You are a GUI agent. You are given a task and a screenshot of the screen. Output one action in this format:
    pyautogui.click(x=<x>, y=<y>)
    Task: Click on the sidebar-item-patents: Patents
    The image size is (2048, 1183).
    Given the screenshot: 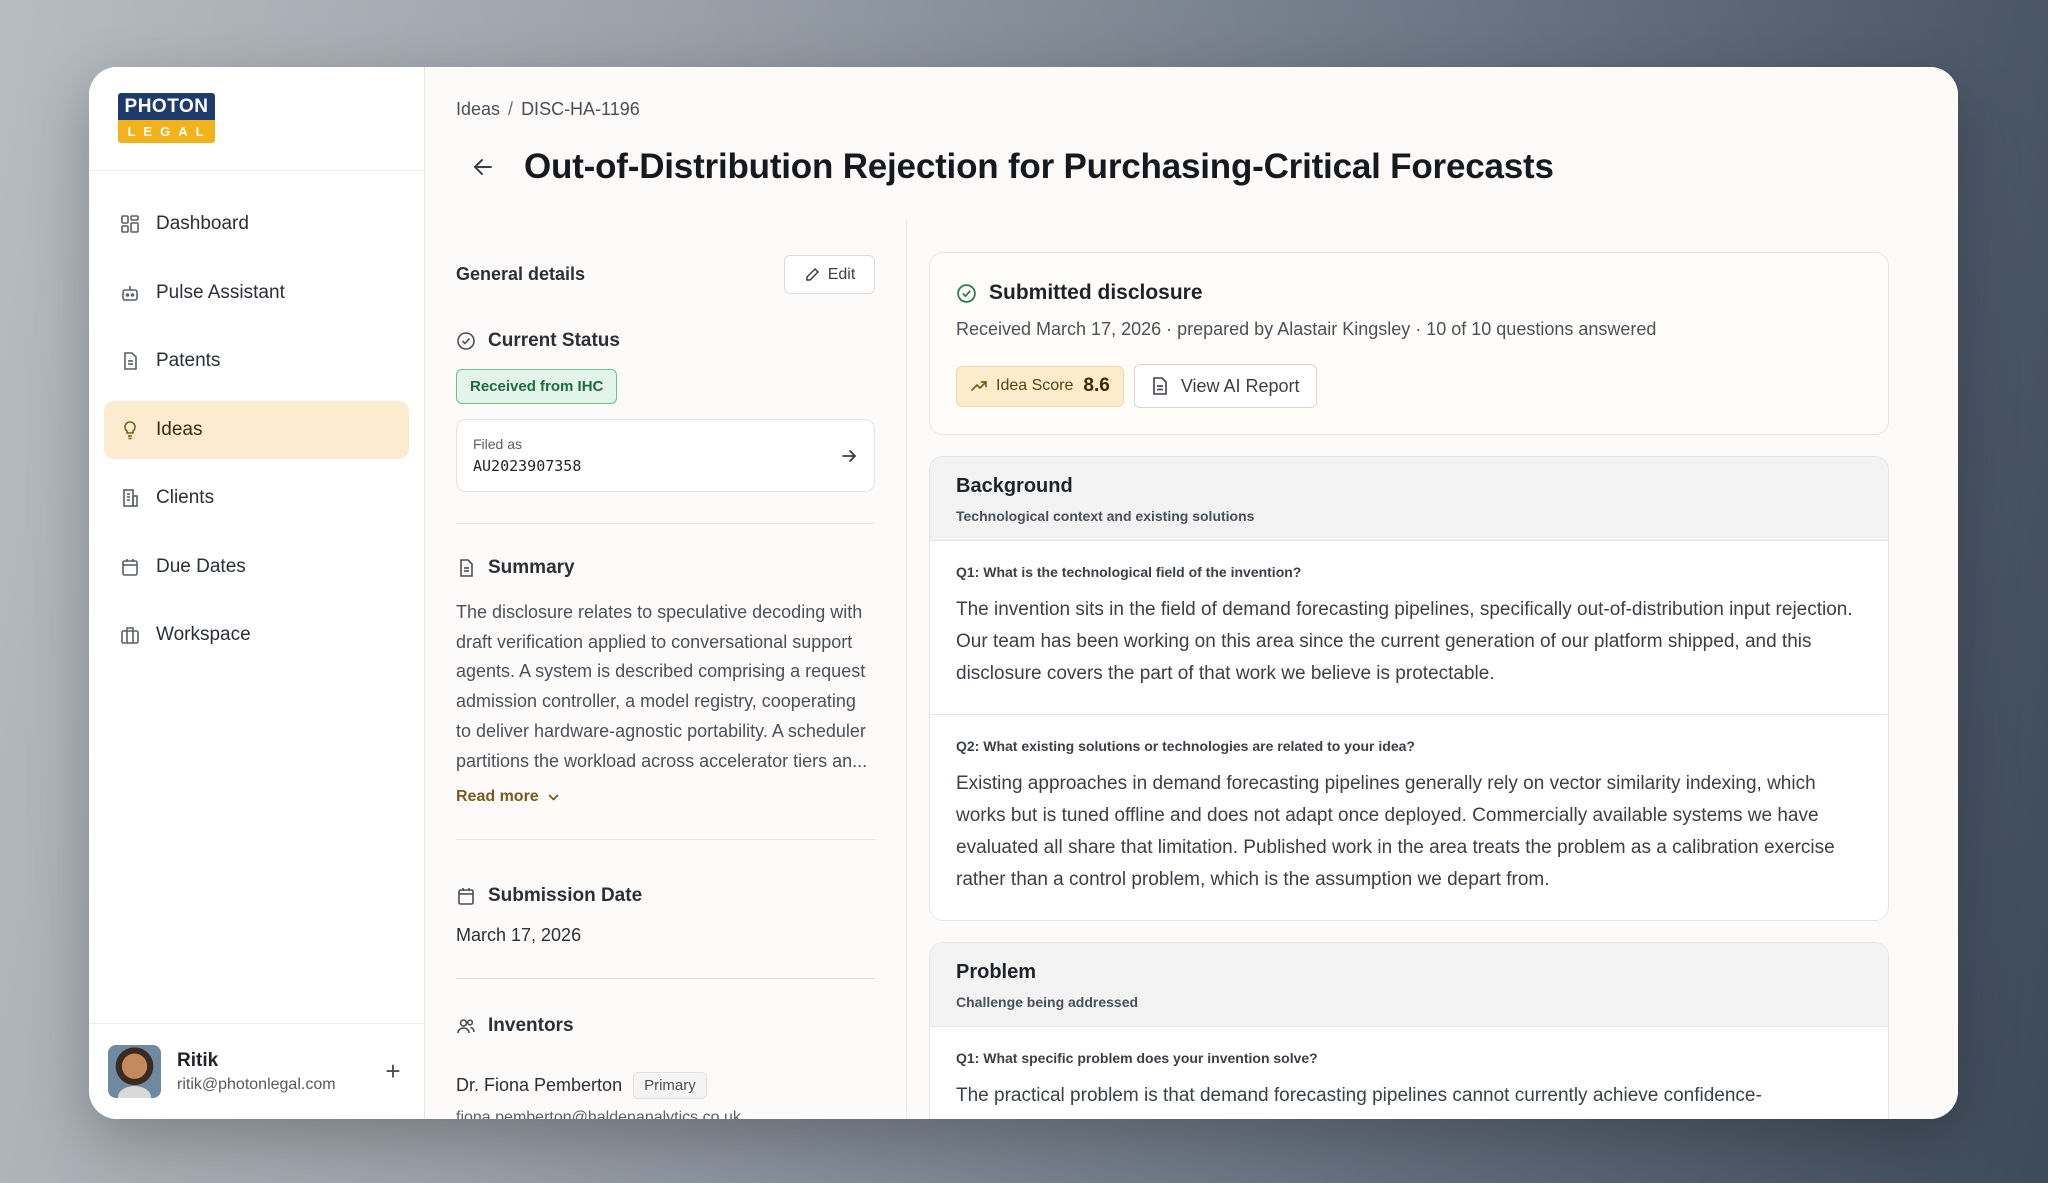 What is the action you would take?
    pyautogui.click(x=256, y=361)
    